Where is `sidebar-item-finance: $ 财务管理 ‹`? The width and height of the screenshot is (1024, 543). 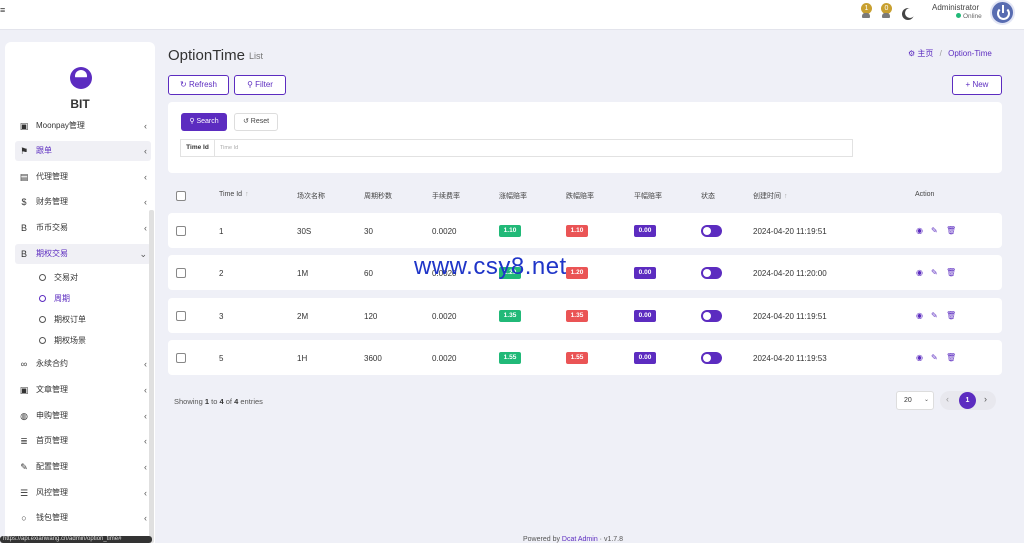
sidebar-item-finance: $ 财务管理 ‹ is located at coordinates (83, 202).